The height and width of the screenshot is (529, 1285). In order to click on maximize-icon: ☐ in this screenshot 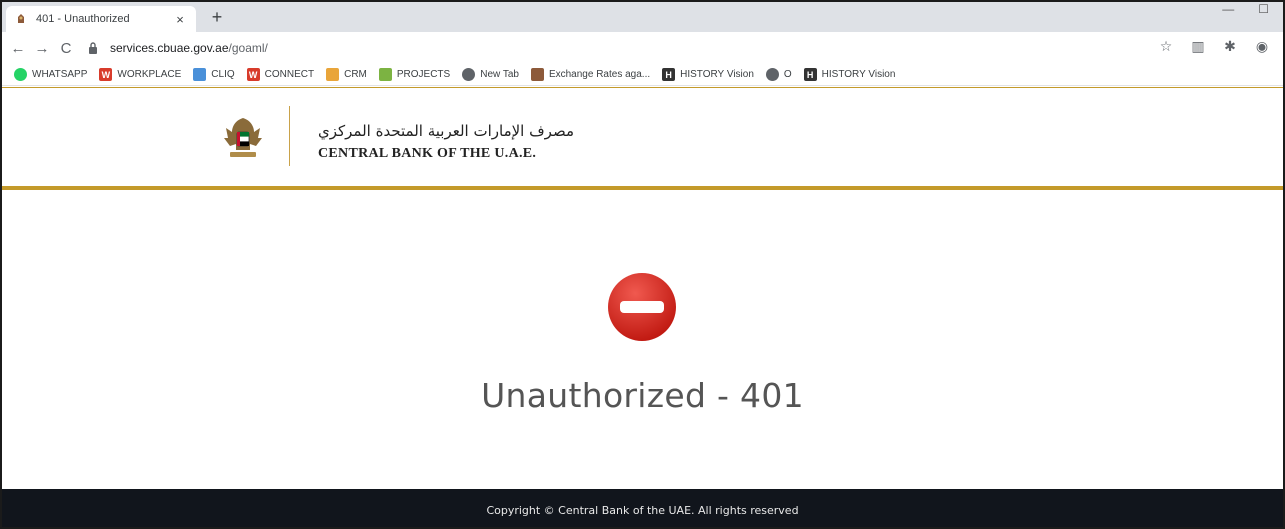, I will do `click(1263, 9)`.